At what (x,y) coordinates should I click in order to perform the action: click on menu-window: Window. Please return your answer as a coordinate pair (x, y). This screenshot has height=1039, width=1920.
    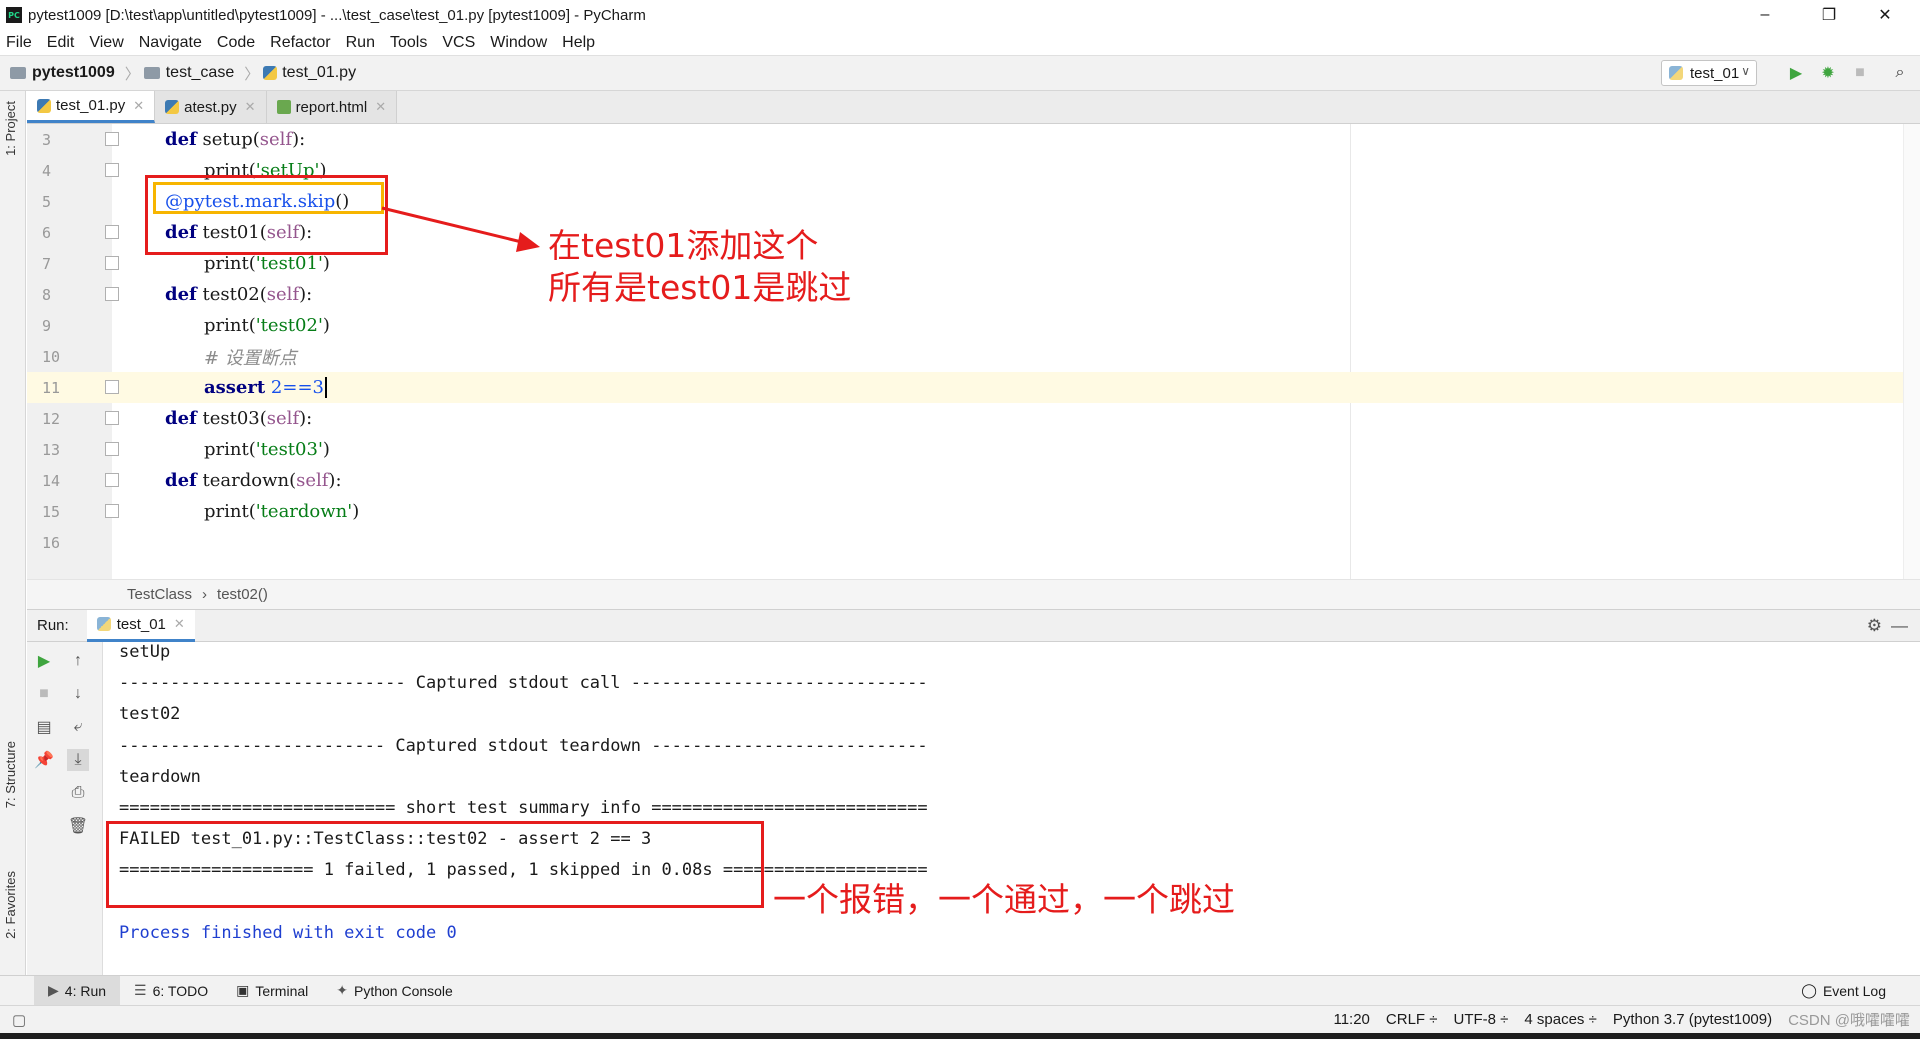
    Looking at the image, I should click on (518, 43).